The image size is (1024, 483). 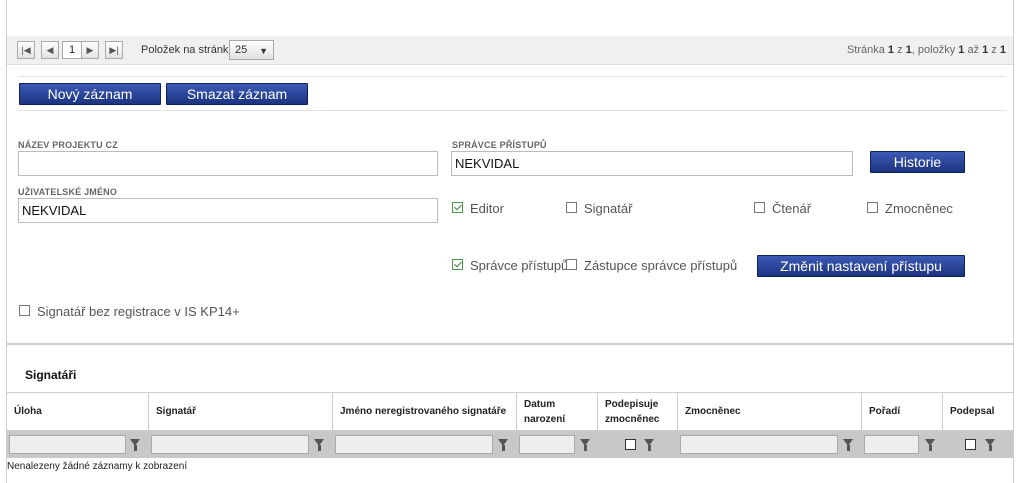 What do you see at coordinates (24, 310) in the screenshot?
I see `unregistered-signatory-checkbox` at bounding box center [24, 310].